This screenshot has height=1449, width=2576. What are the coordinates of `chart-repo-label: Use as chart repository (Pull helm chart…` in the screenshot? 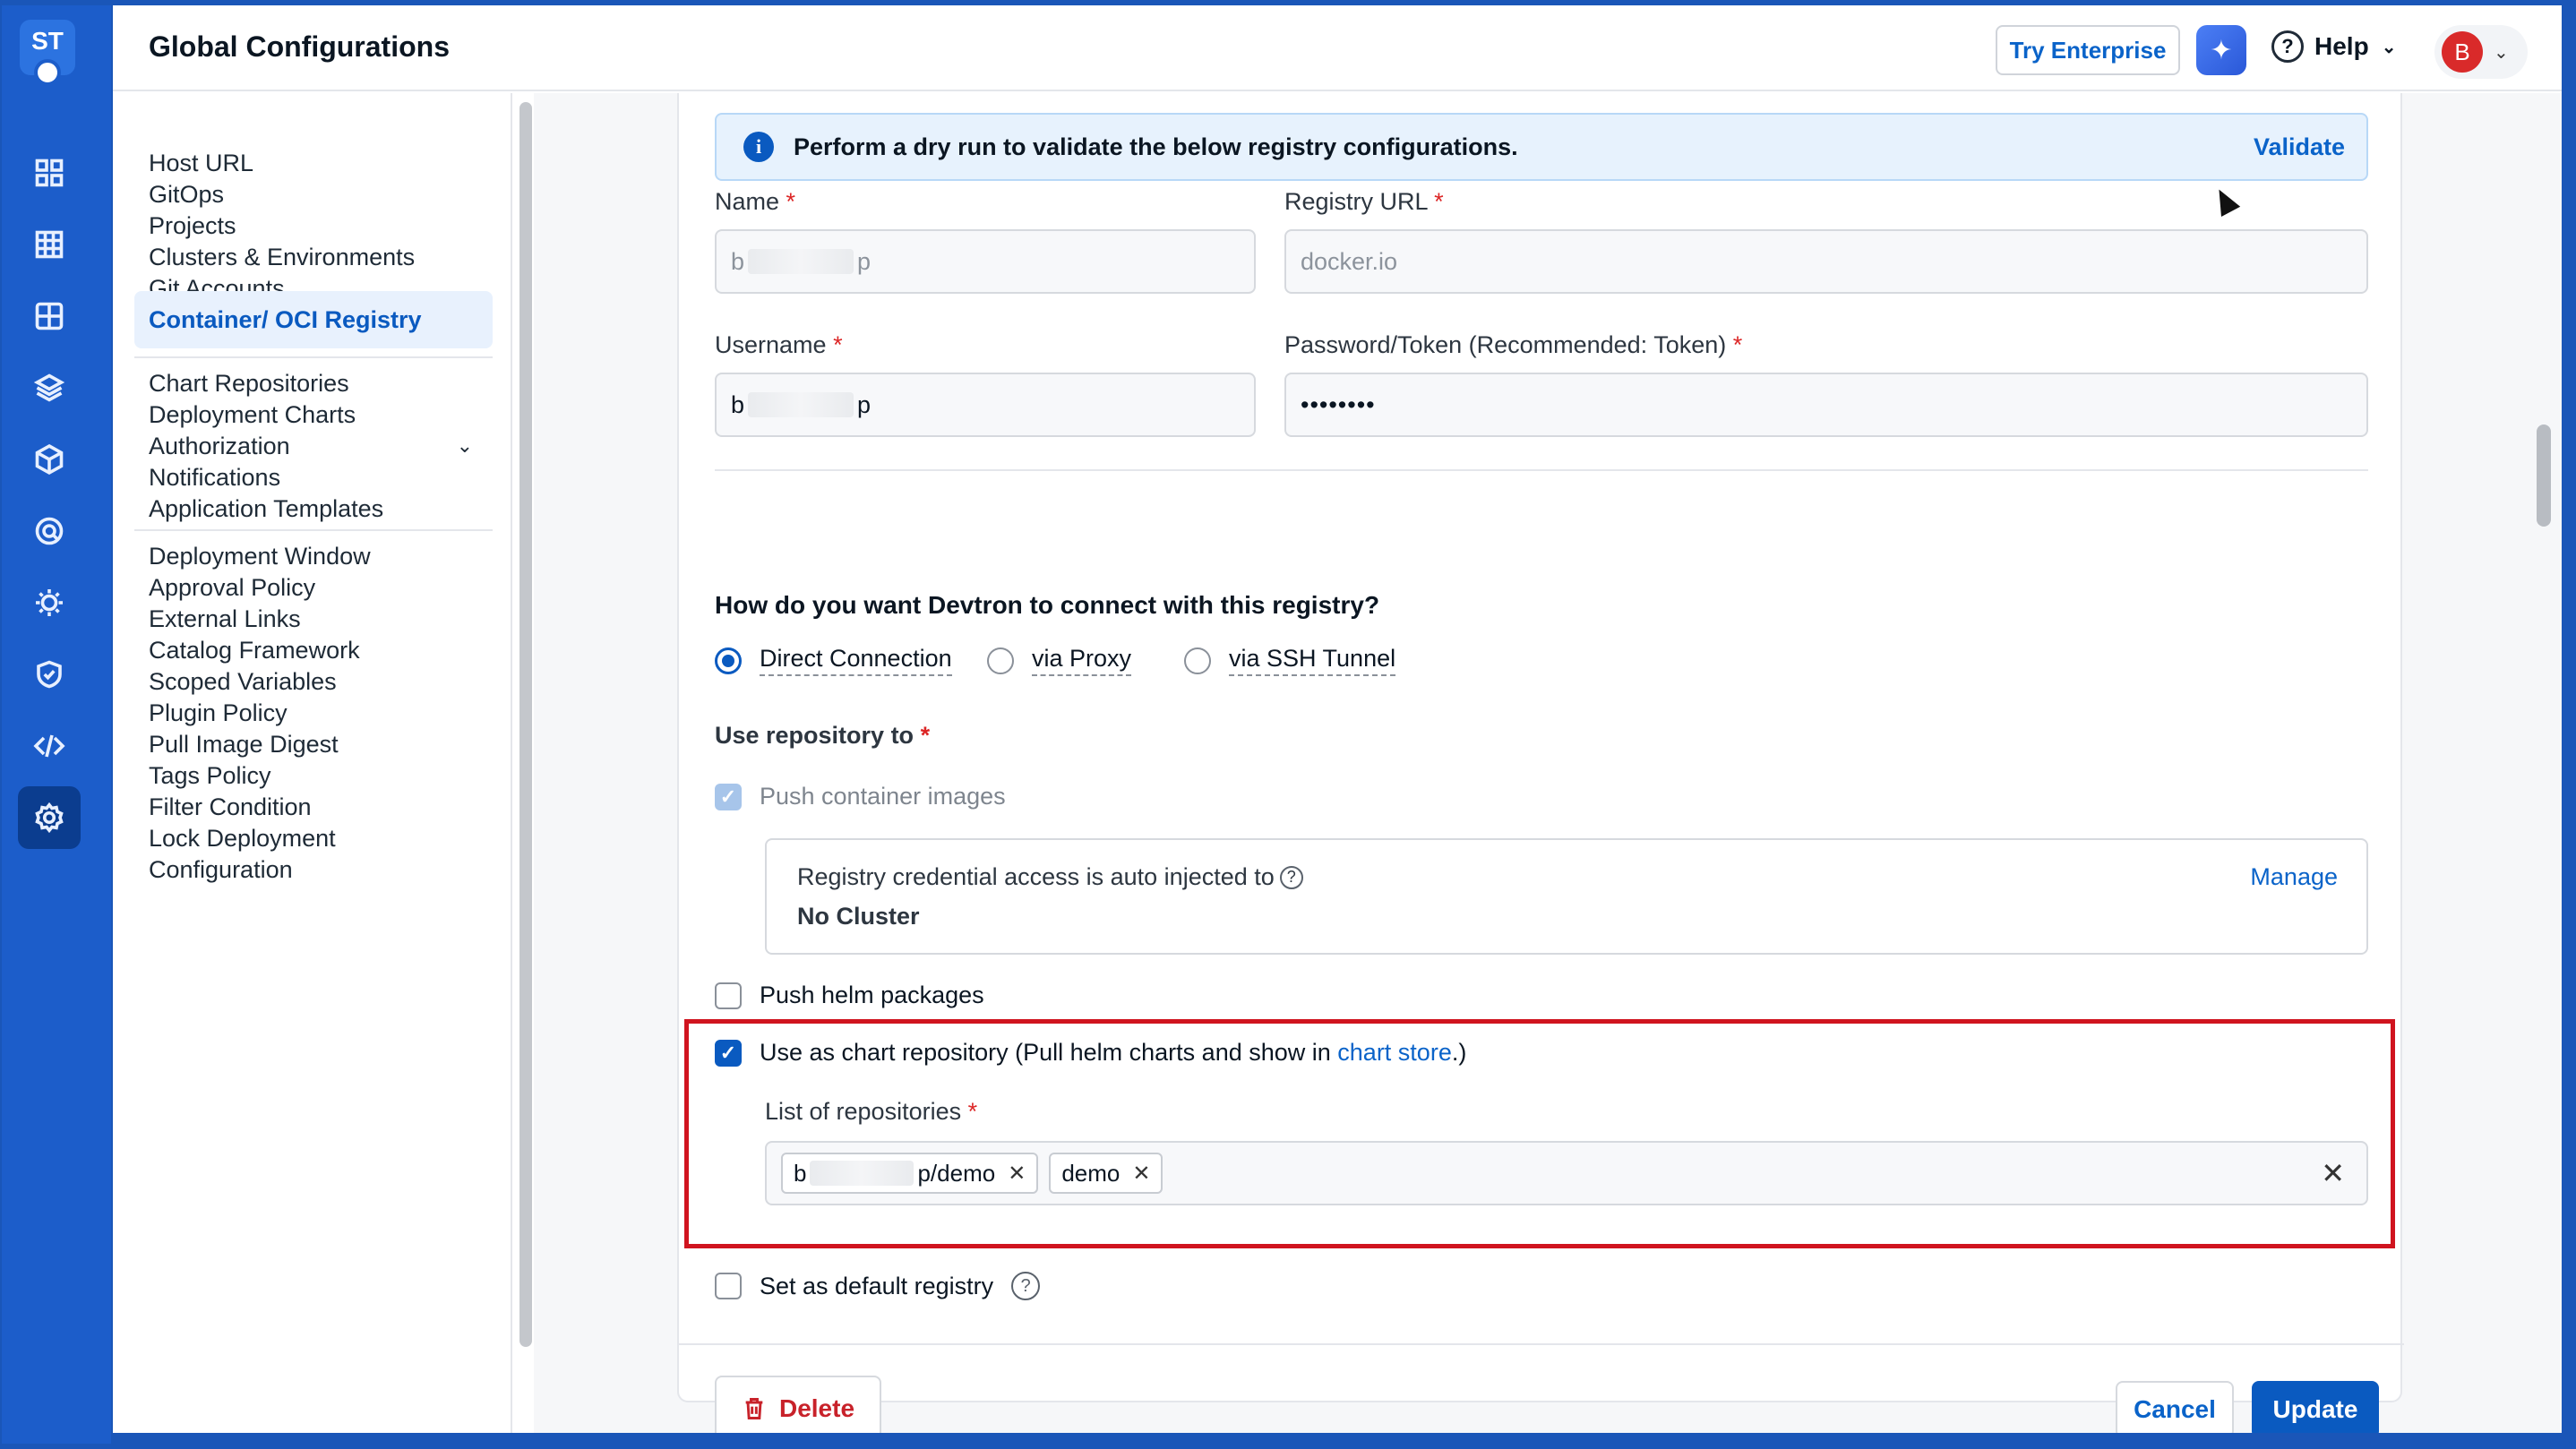 It's located at (1113, 1053).